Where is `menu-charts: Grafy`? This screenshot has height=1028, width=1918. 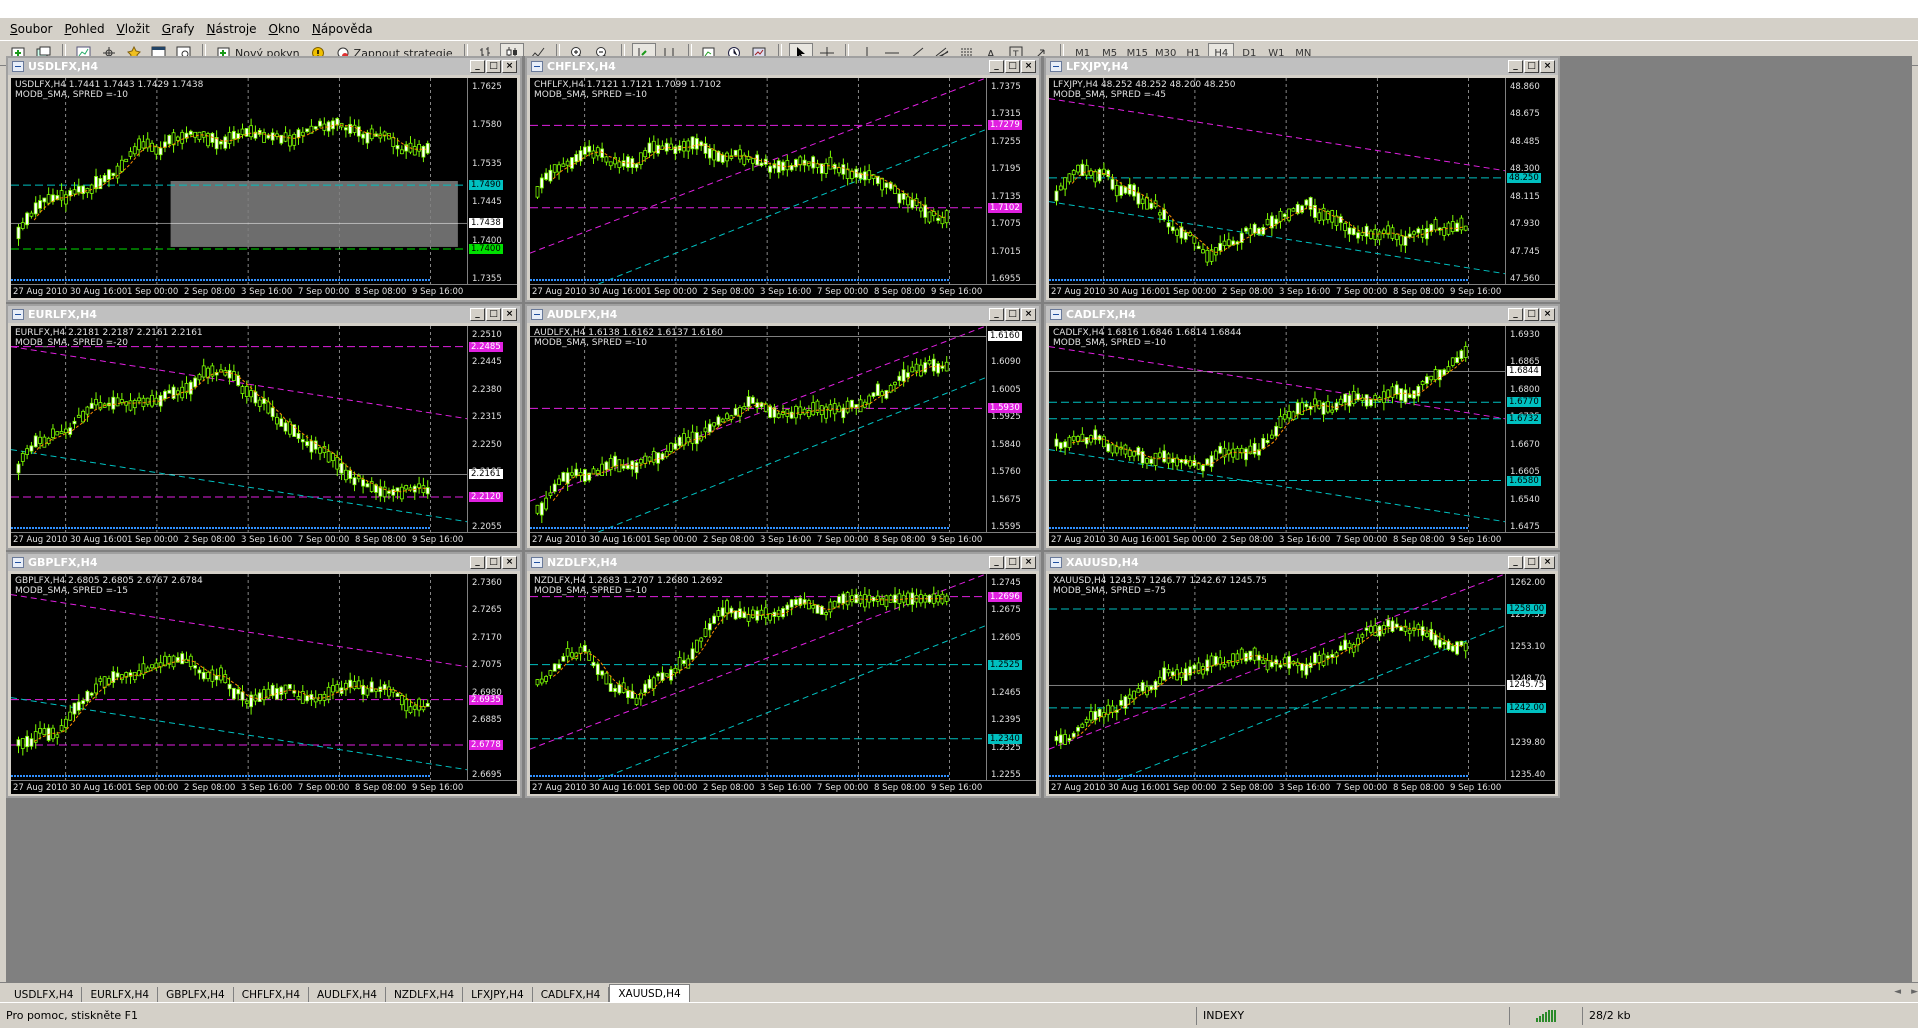
menu-charts: Grafy is located at coordinates (178, 29).